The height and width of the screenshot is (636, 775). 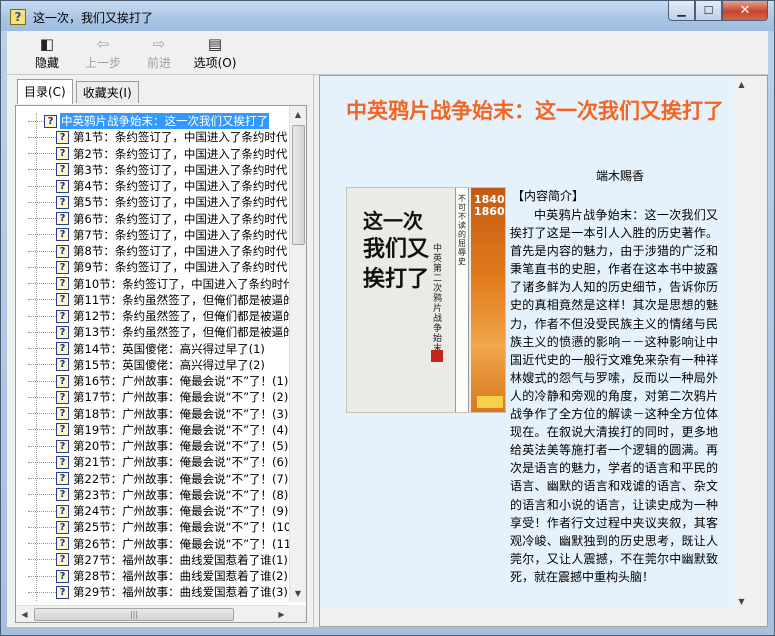 I want to click on tree-item: ? 第6节：条约签订了，中国进入了条约时代, so click(x=157, y=219).